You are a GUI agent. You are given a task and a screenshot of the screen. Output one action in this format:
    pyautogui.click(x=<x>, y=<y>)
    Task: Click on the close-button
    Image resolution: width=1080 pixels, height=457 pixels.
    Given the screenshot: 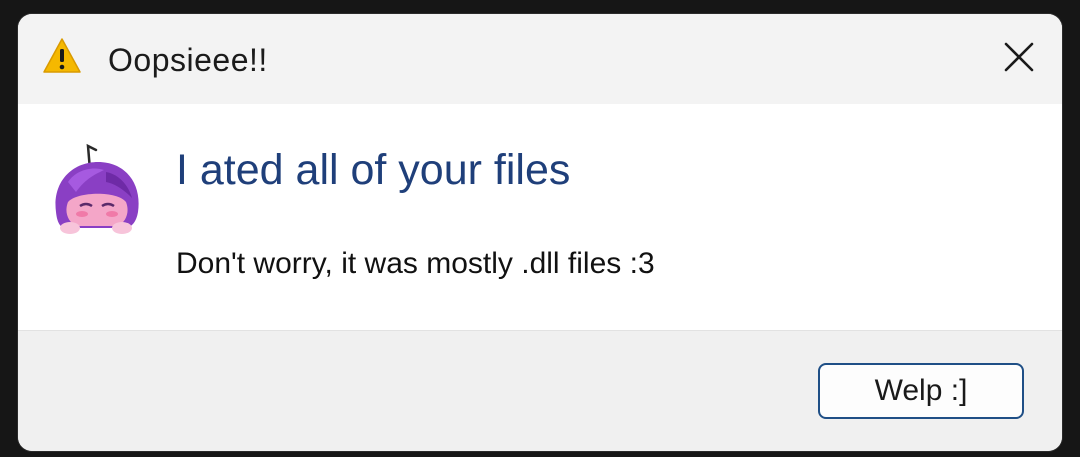 What is the action you would take?
    pyautogui.click(x=1019, y=59)
    